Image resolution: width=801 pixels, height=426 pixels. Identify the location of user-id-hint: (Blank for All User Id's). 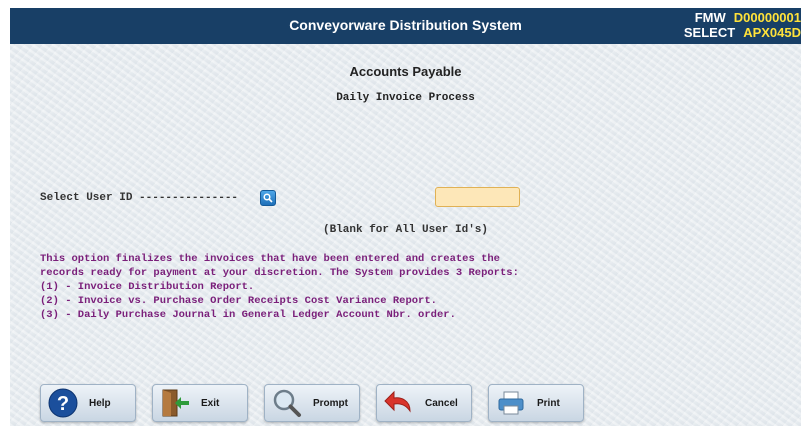
(405, 230).